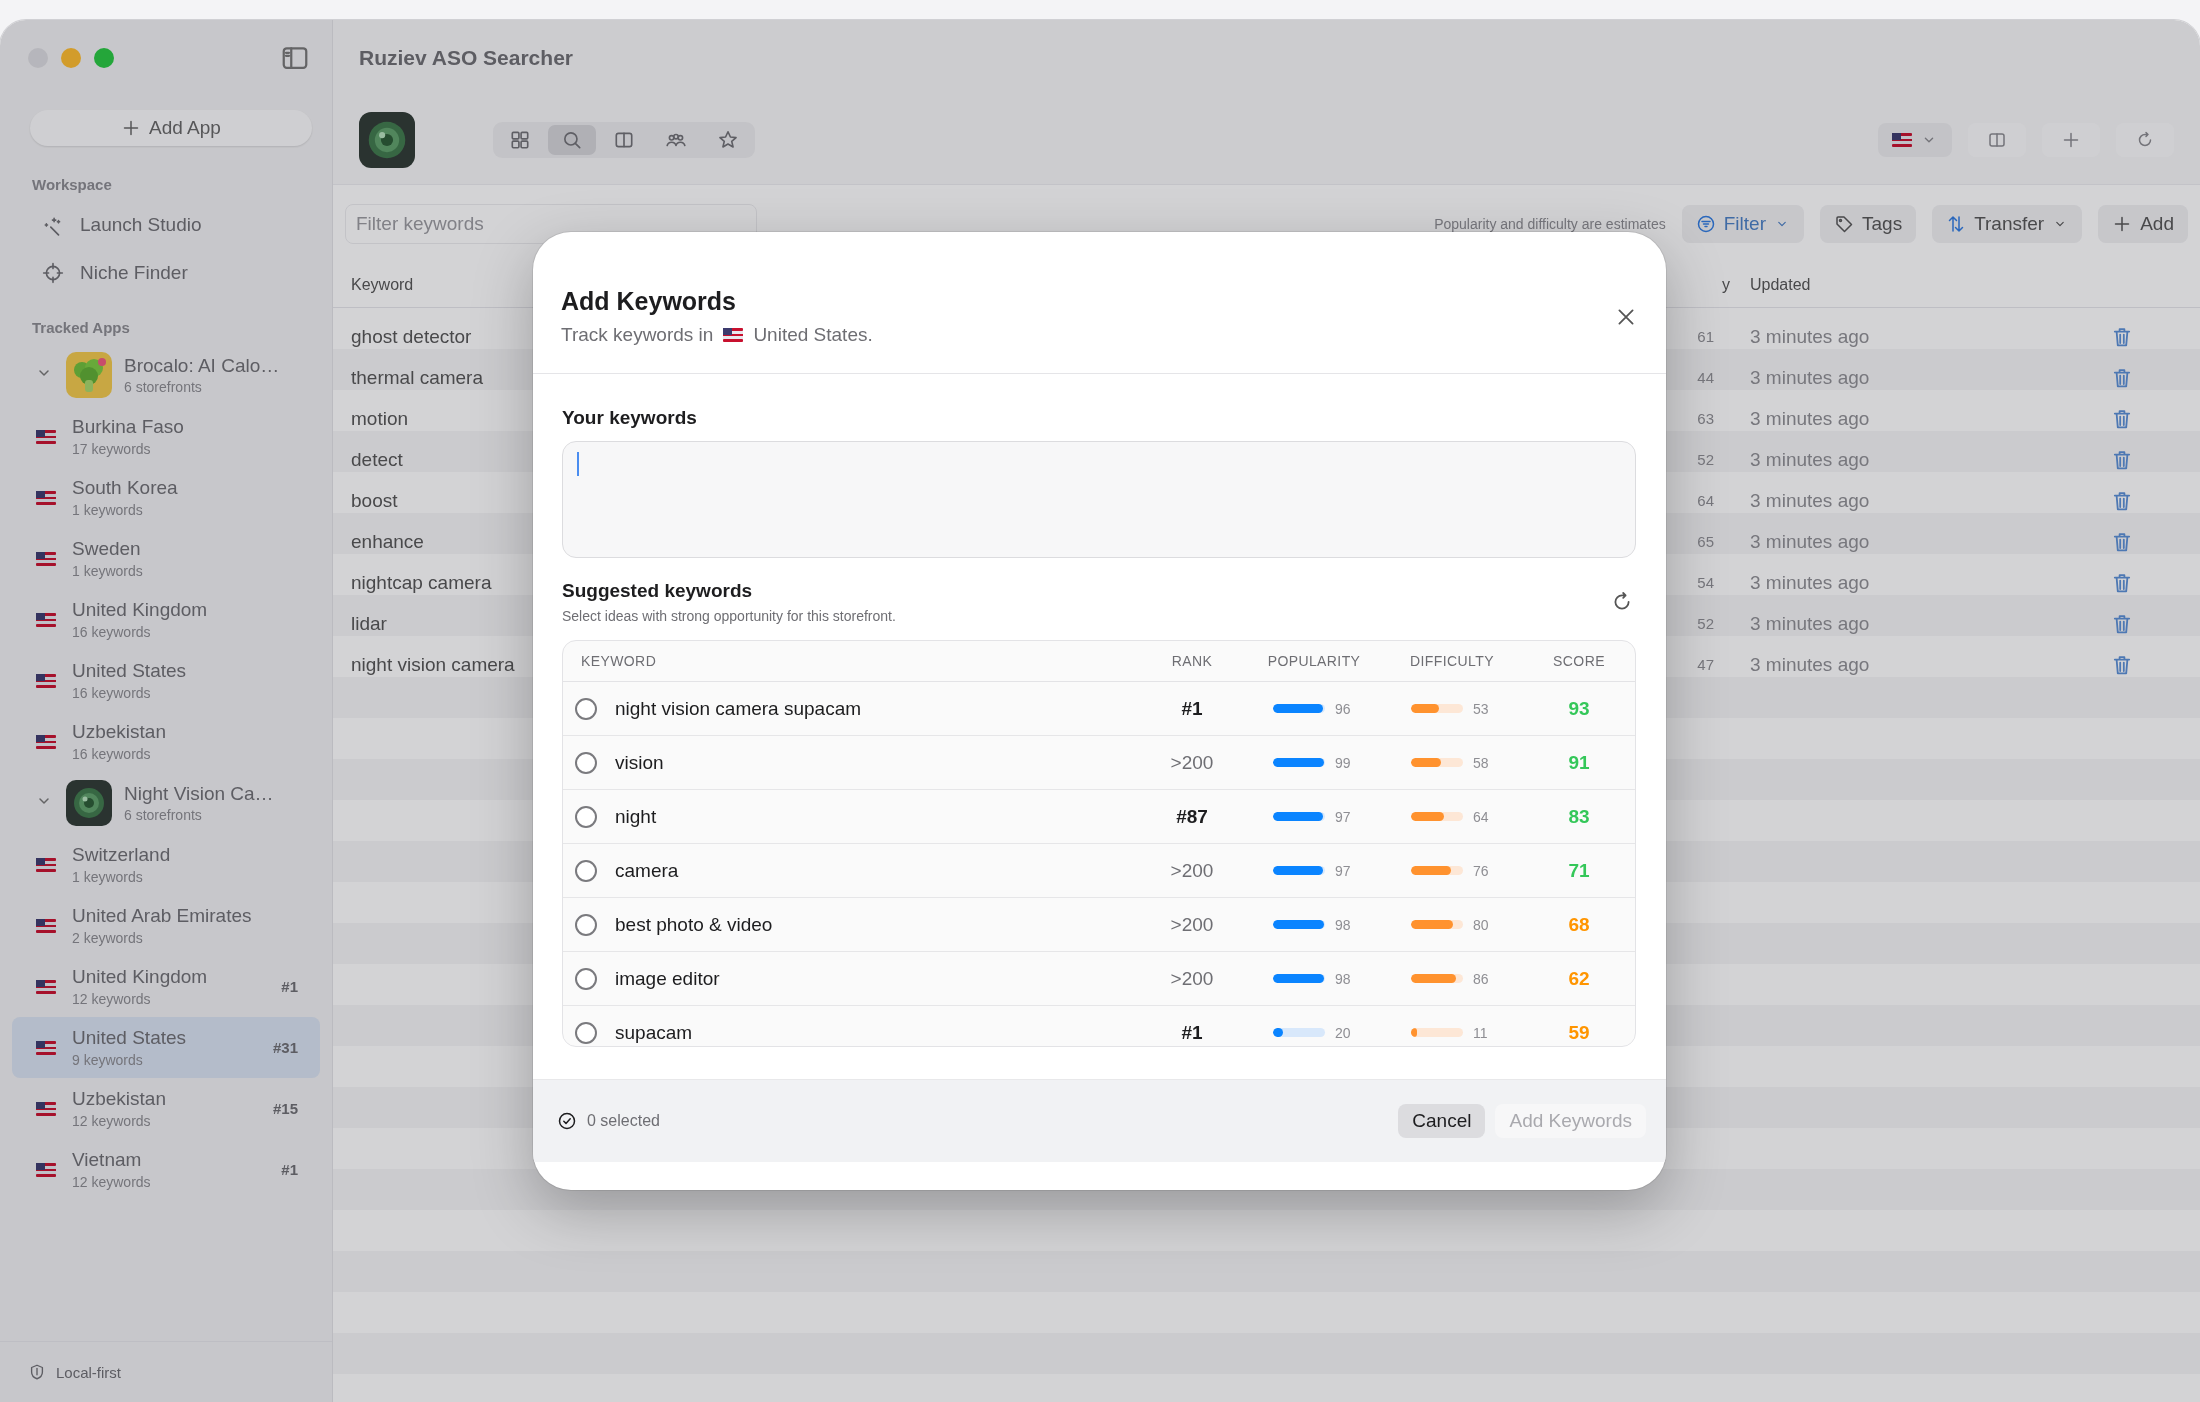 The width and height of the screenshot is (2200, 1402). What do you see at coordinates (1705, 664) in the screenshot?
I see `table-cell-text: 47` at bounding box center [1705, 664].